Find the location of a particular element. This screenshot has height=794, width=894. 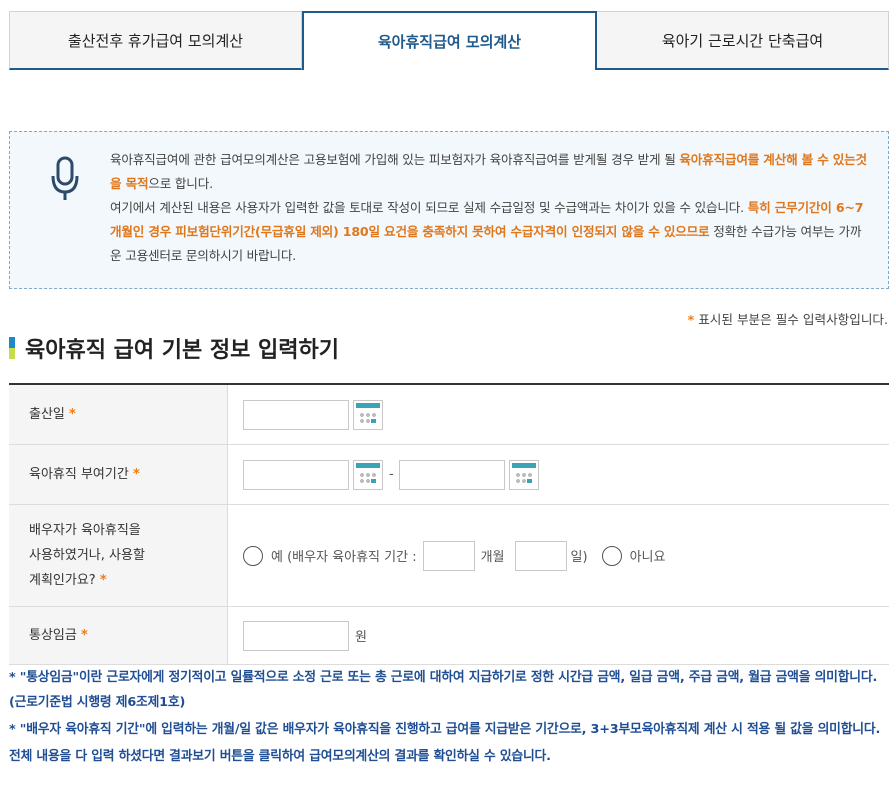

tab-reduced-hours: 육아기 근로시간 단축급여 is located at coordinates (743, 40).